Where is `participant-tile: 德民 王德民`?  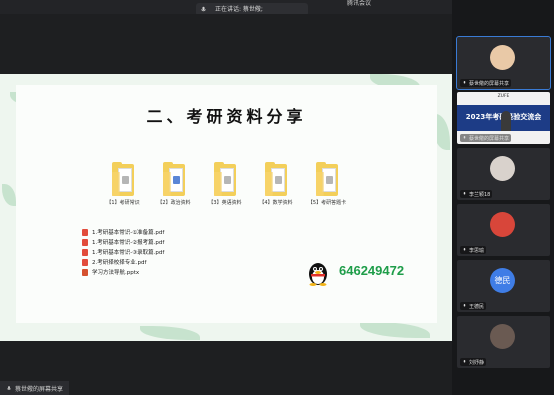 participant-tile: 德民 王德民 is located at coordinates (503, 286).